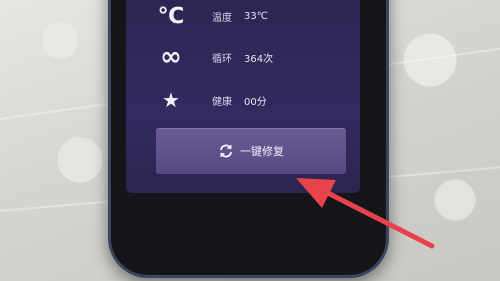 The width and height of the screenshot is (500, 281). What do you see at coordinates (222, 18) in the screenshot?
I see `temperature-label: 温度` at bounding box center [222, 18].